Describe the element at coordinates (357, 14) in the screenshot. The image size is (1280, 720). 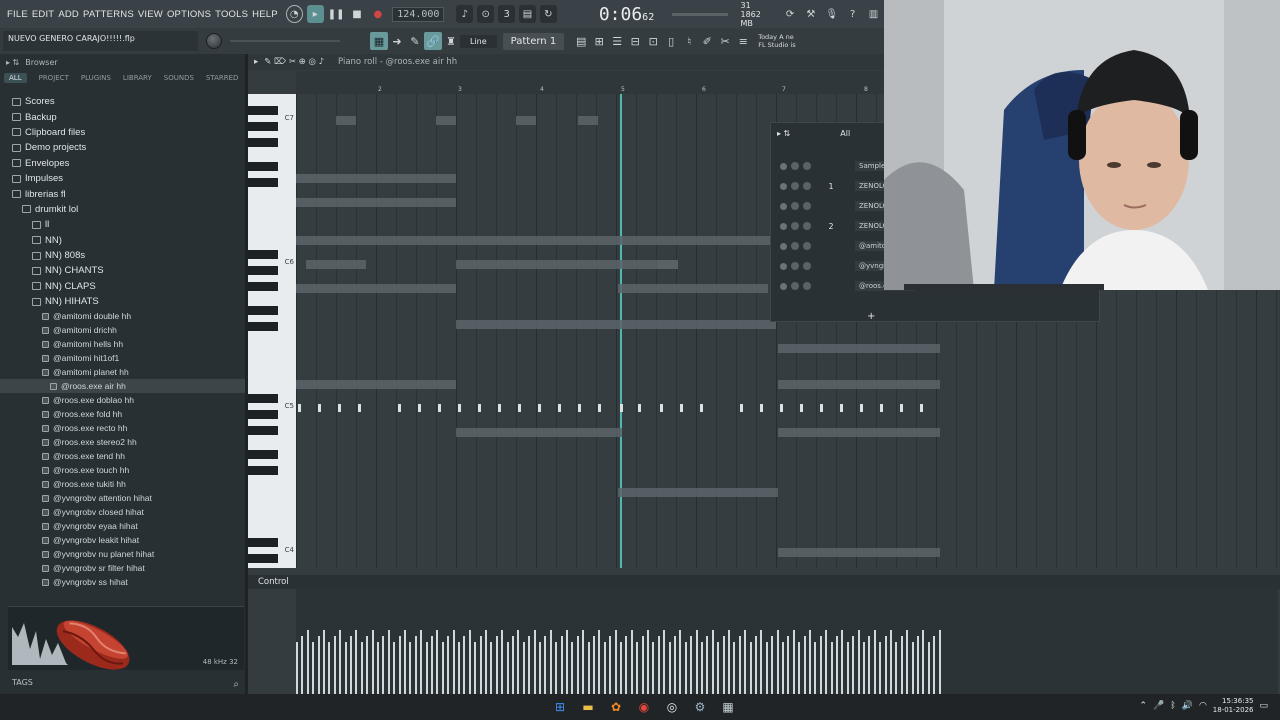
I see `stop-button: ■` at that location.